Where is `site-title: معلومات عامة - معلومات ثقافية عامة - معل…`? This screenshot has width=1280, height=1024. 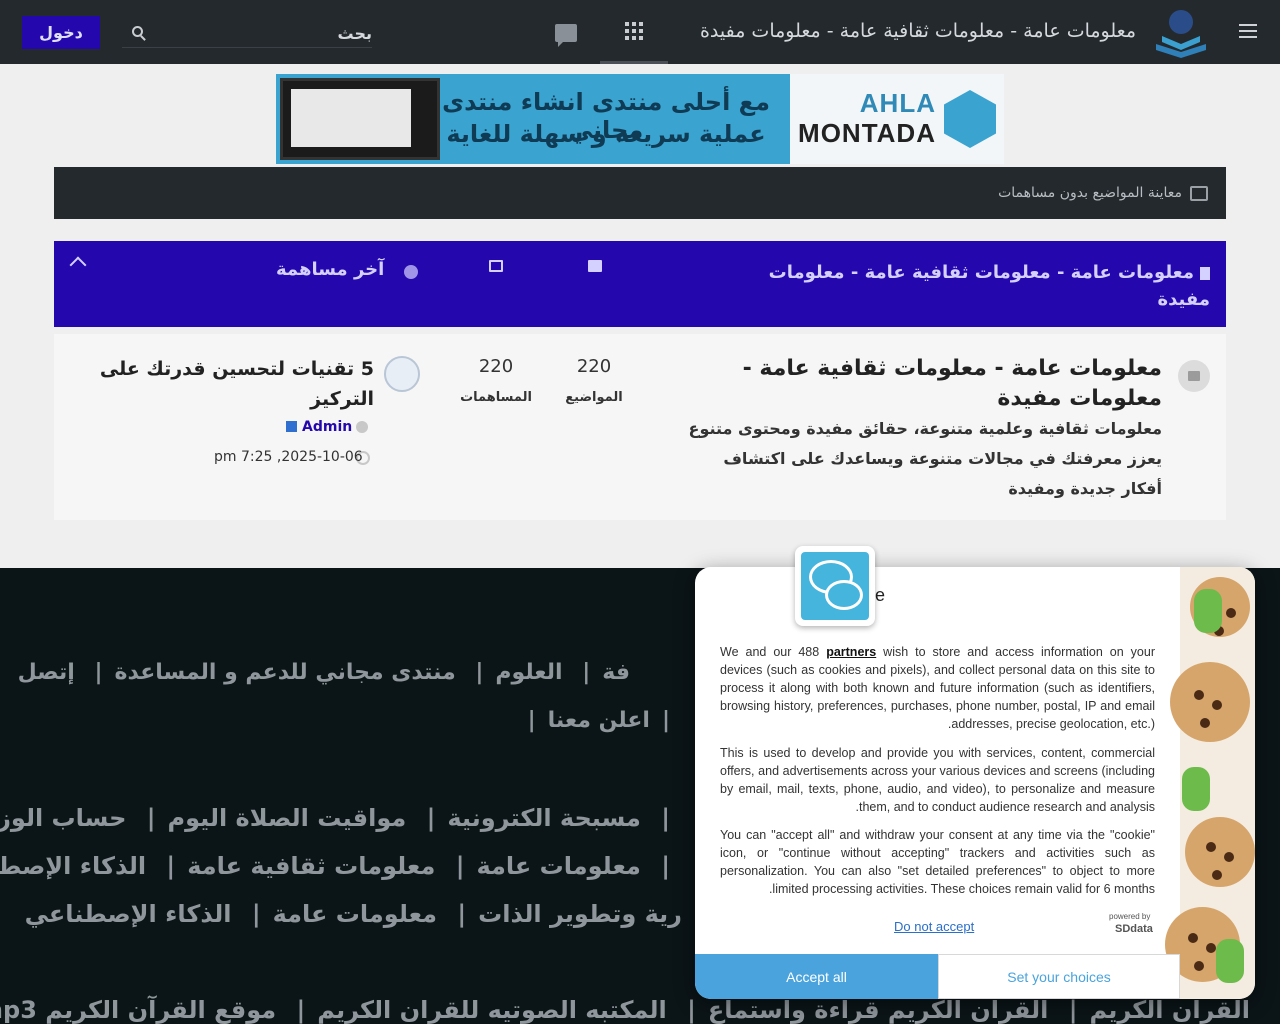
site-title: معلومات عامة - معلومات ثقافية عامة - معل… is located at coordinates (918, 31).